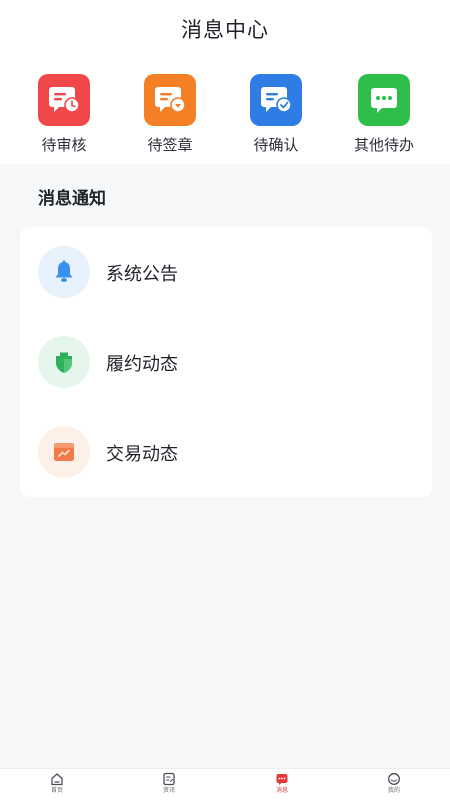  What do you see at coordinates (56, 790) in the screenshot?
I see `tab-label: 首页` at bounding box center [56, 790].